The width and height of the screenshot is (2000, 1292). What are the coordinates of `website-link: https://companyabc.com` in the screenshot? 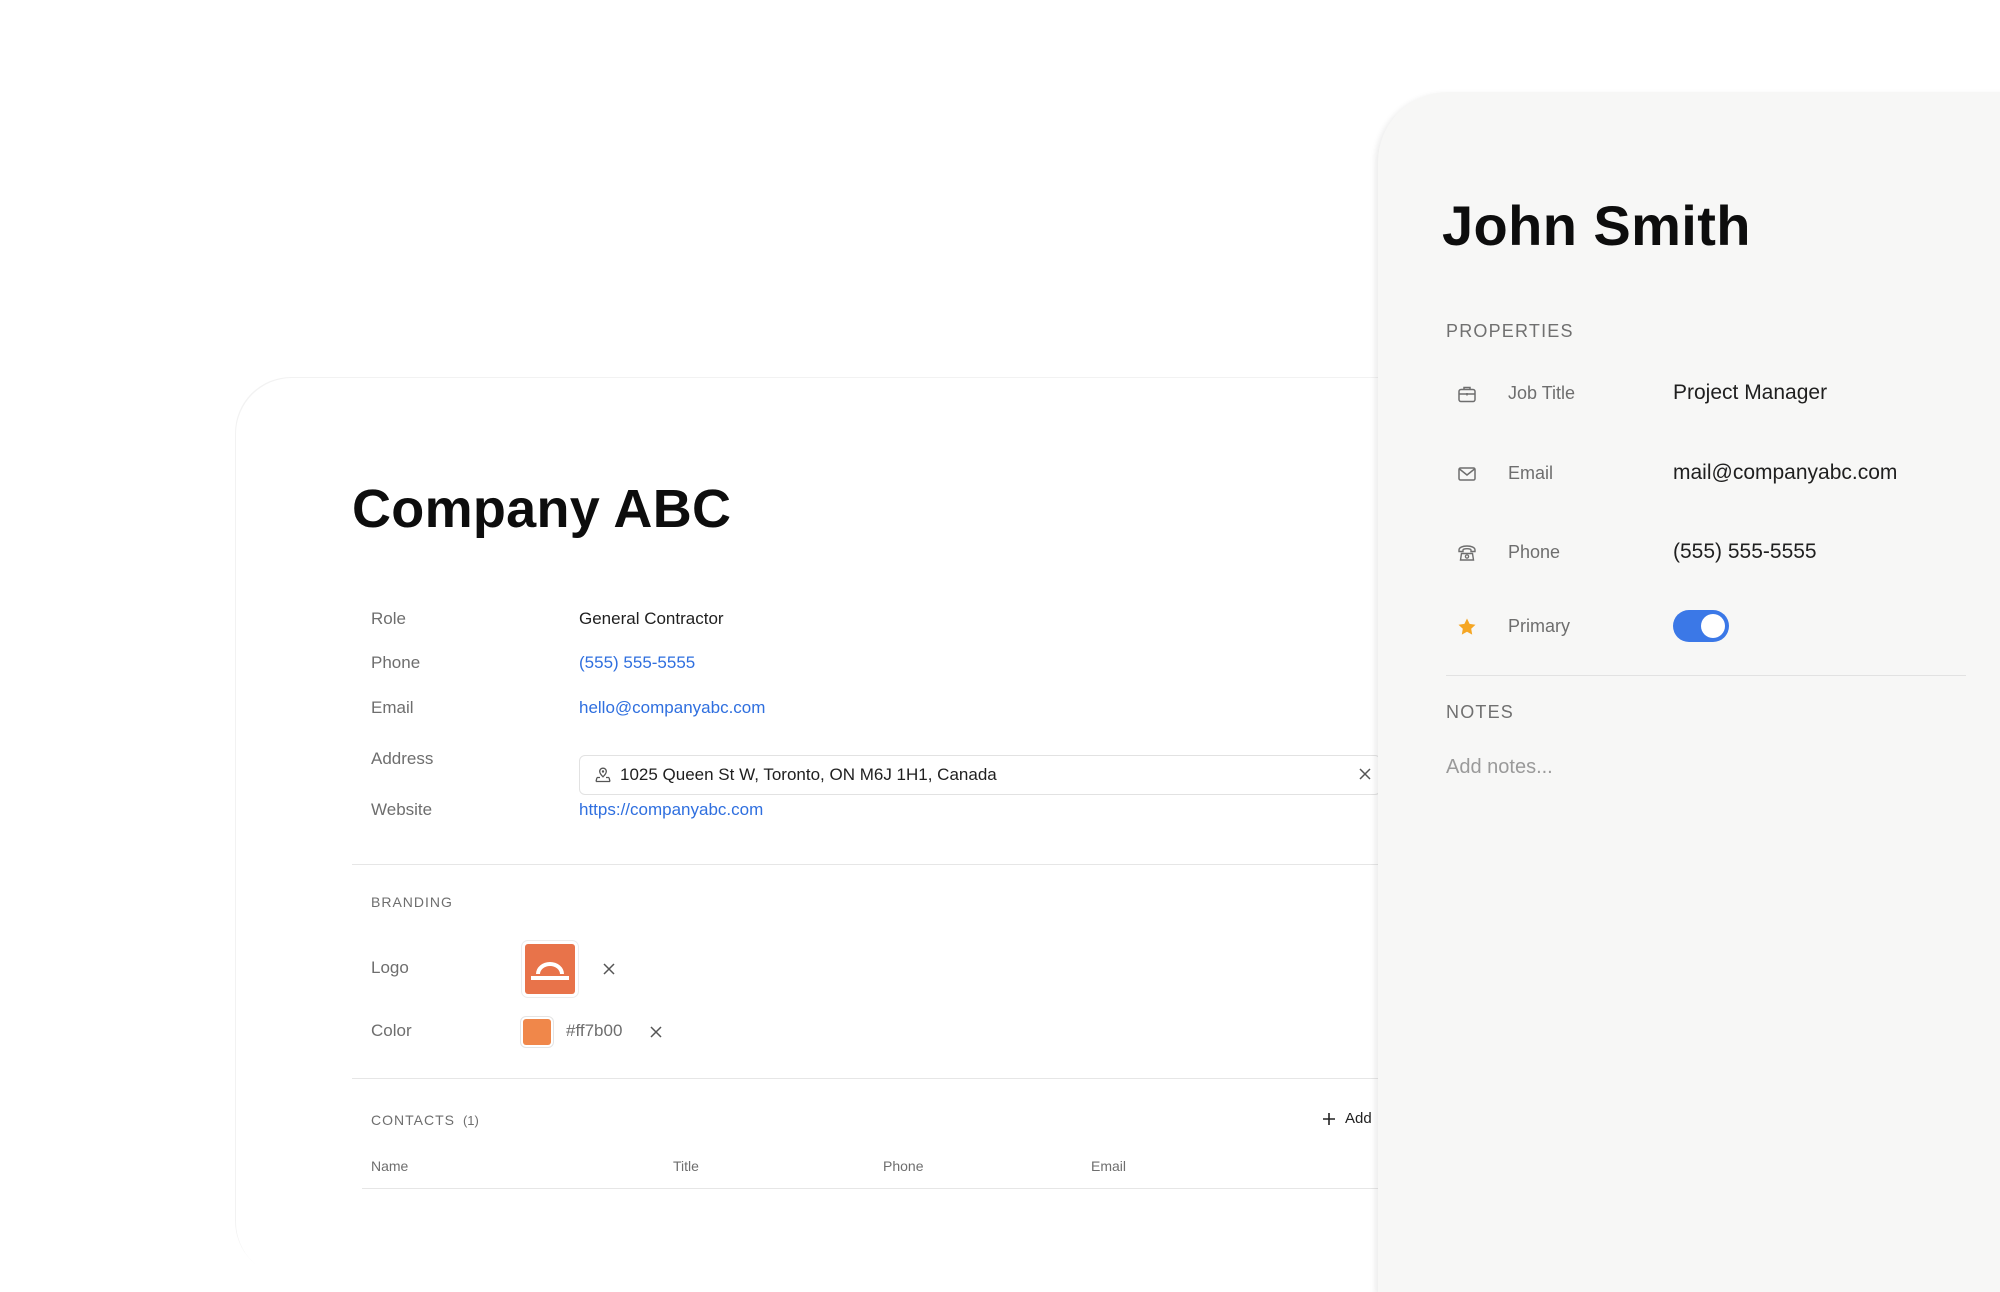 It's located at (671, 810).